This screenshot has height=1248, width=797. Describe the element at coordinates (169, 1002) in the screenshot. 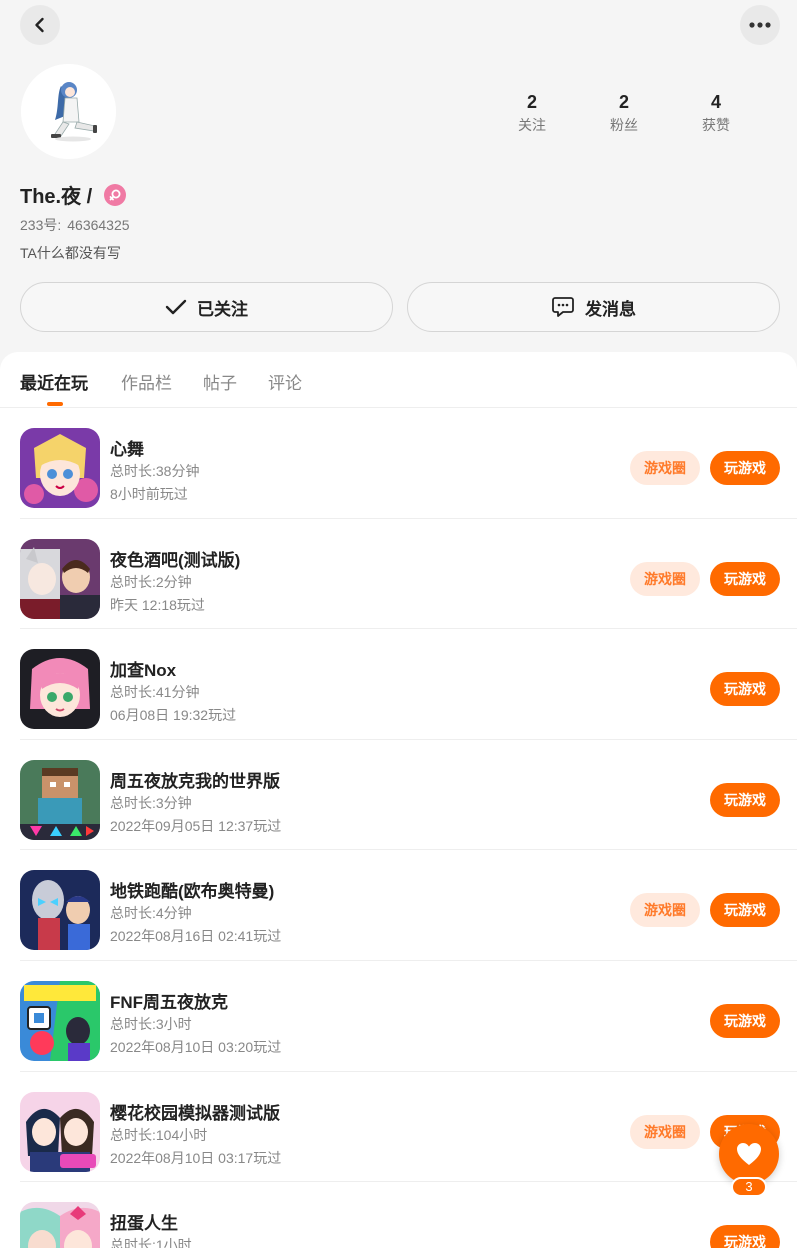

I see `game-name: FNF周五夜放克` at that location.